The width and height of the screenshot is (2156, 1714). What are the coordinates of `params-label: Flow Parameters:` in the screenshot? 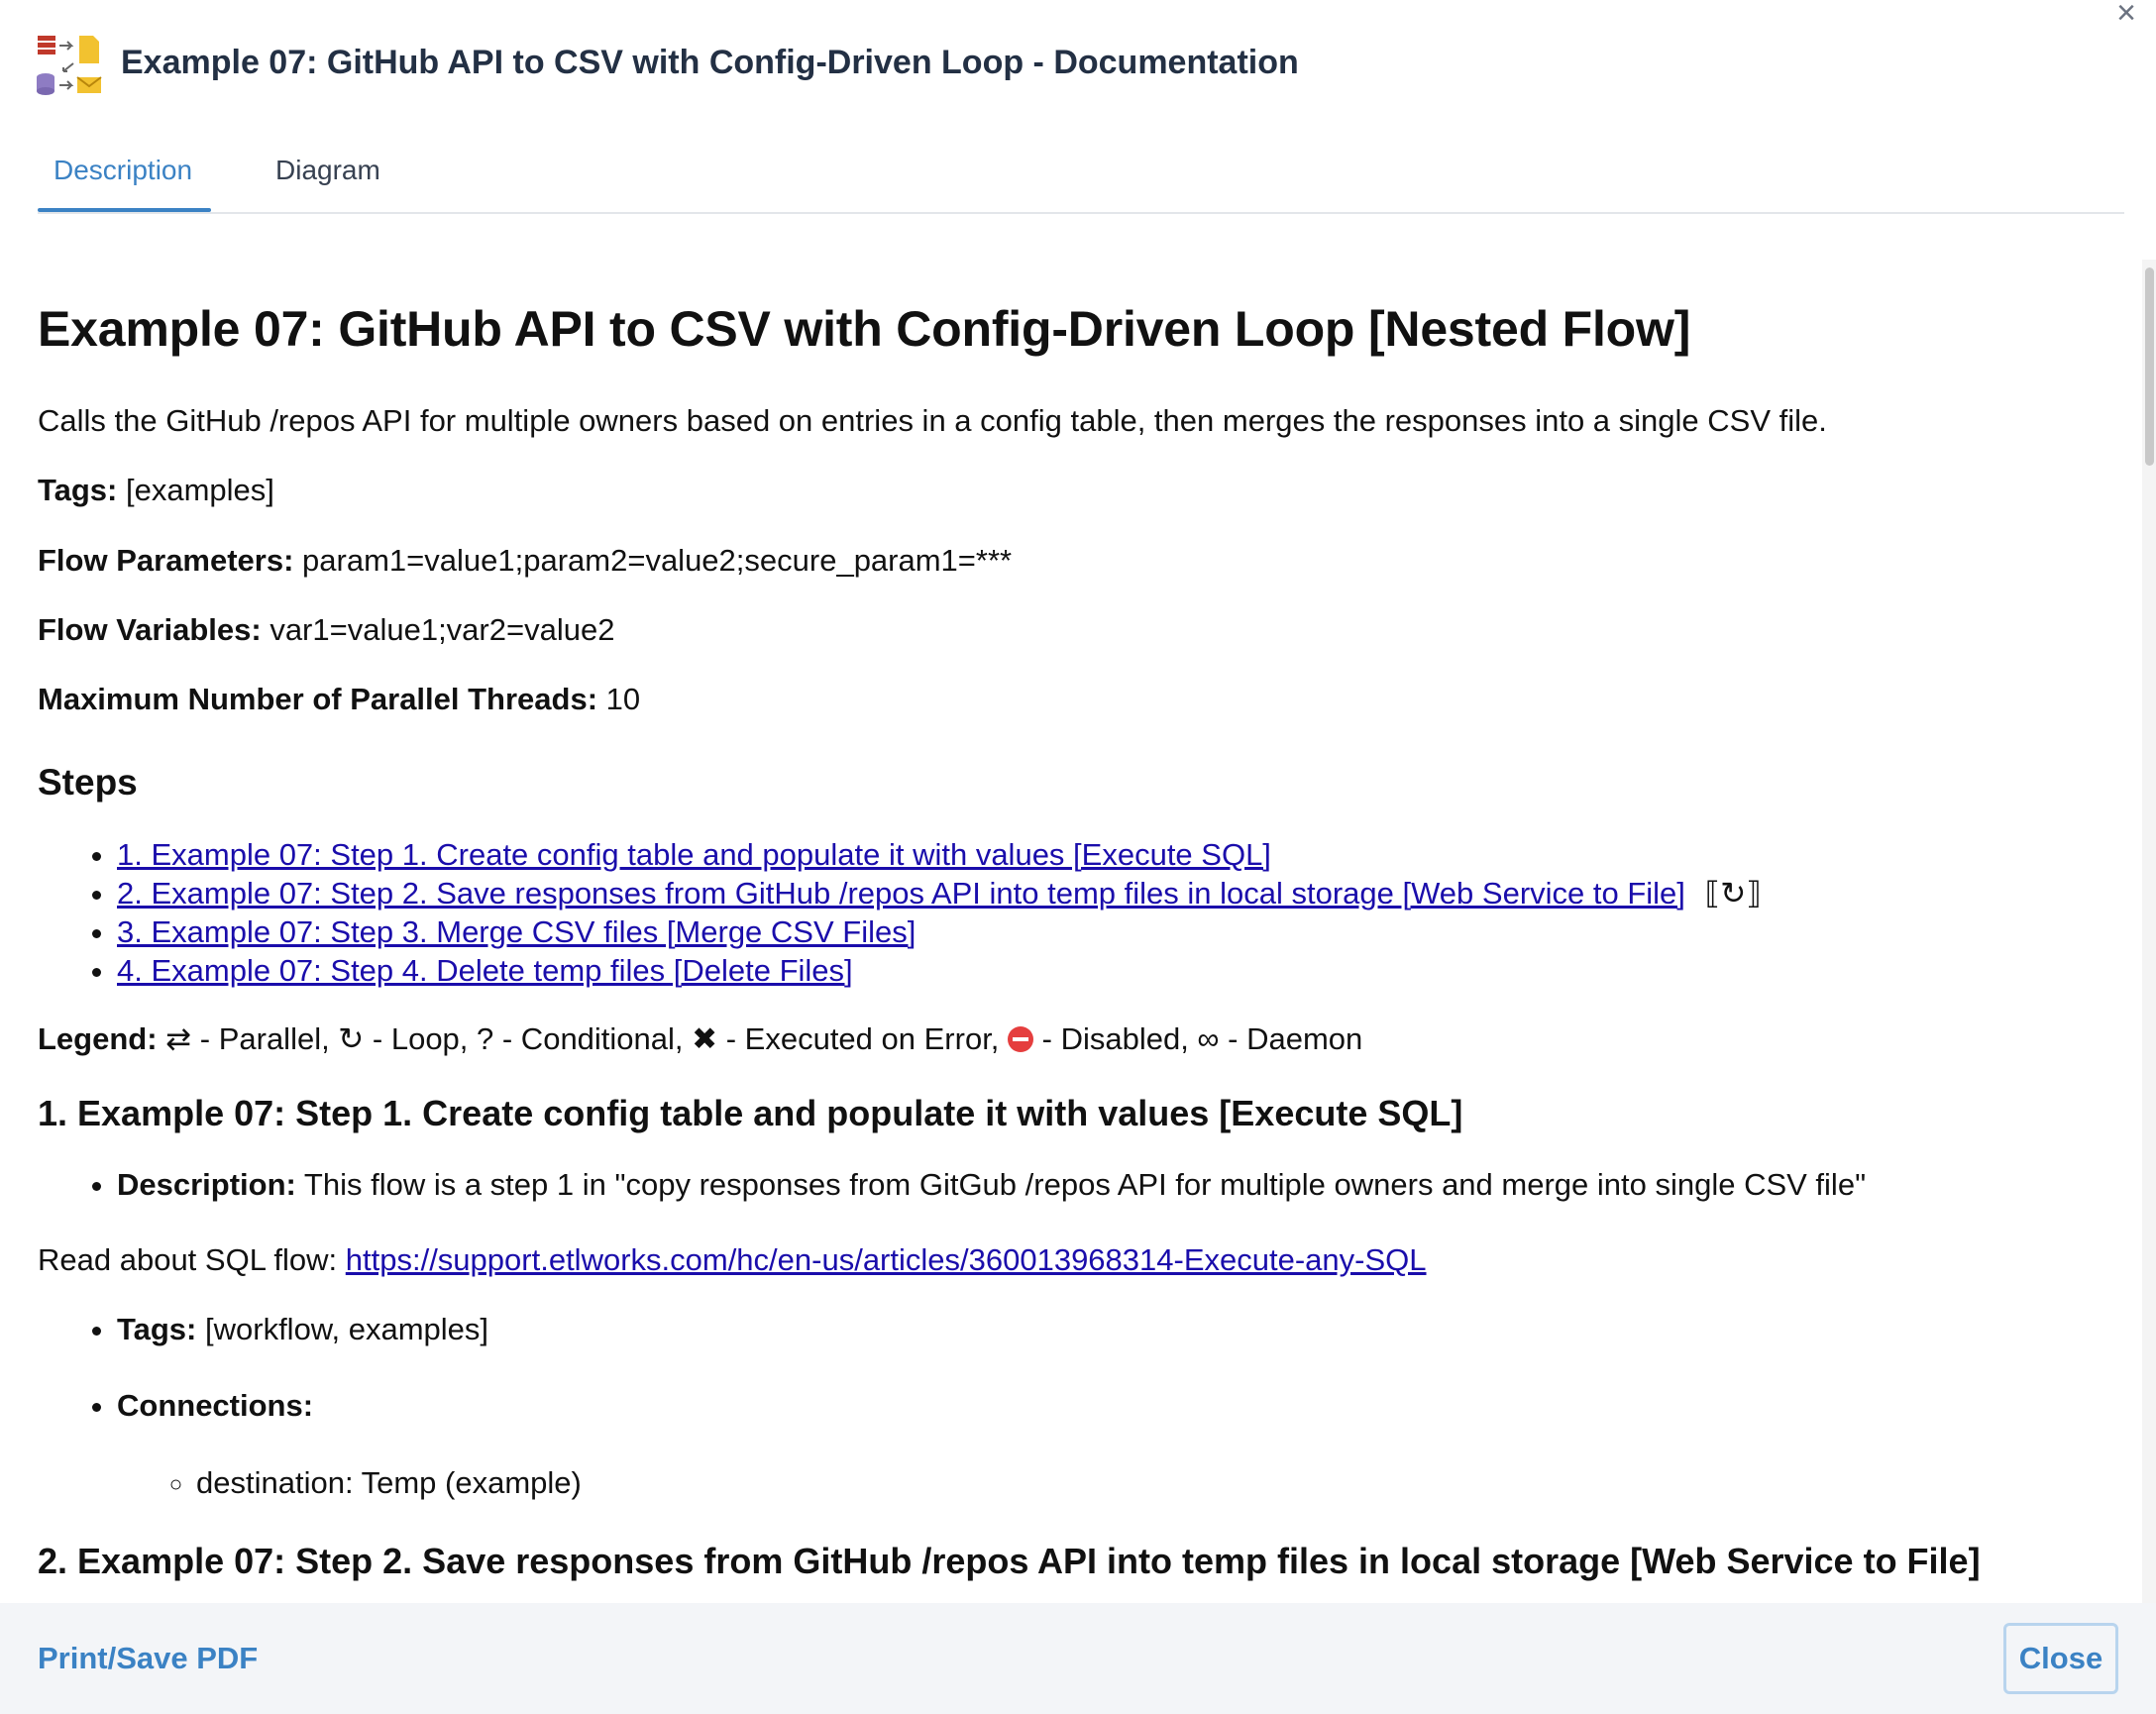 It's located at (166, 560).